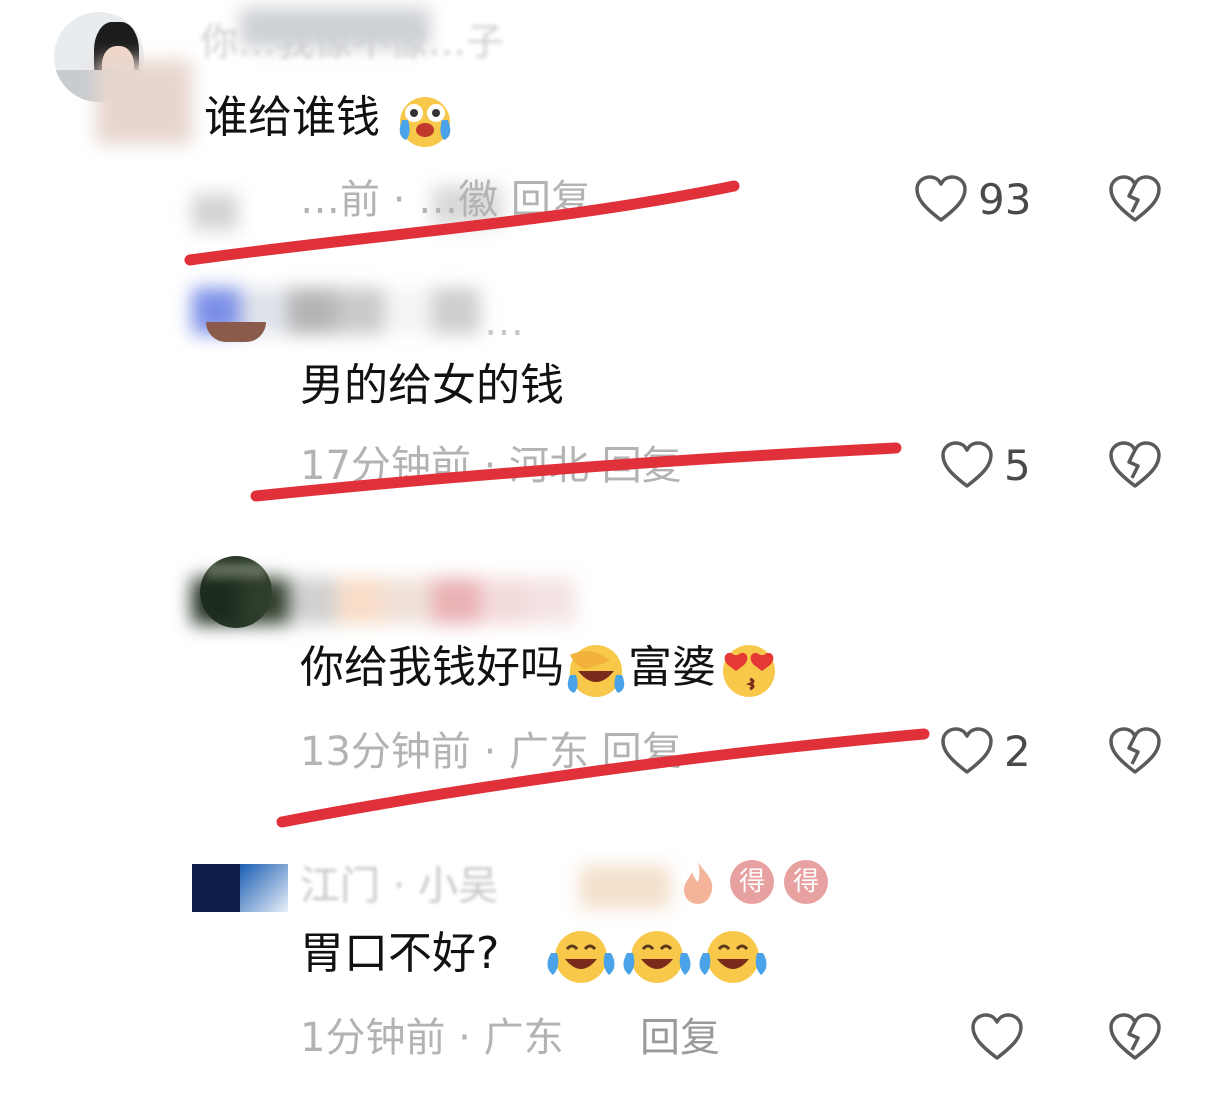 The image size is (1224, 1104). I want to click on like-count: 93, so click(1005, 199).